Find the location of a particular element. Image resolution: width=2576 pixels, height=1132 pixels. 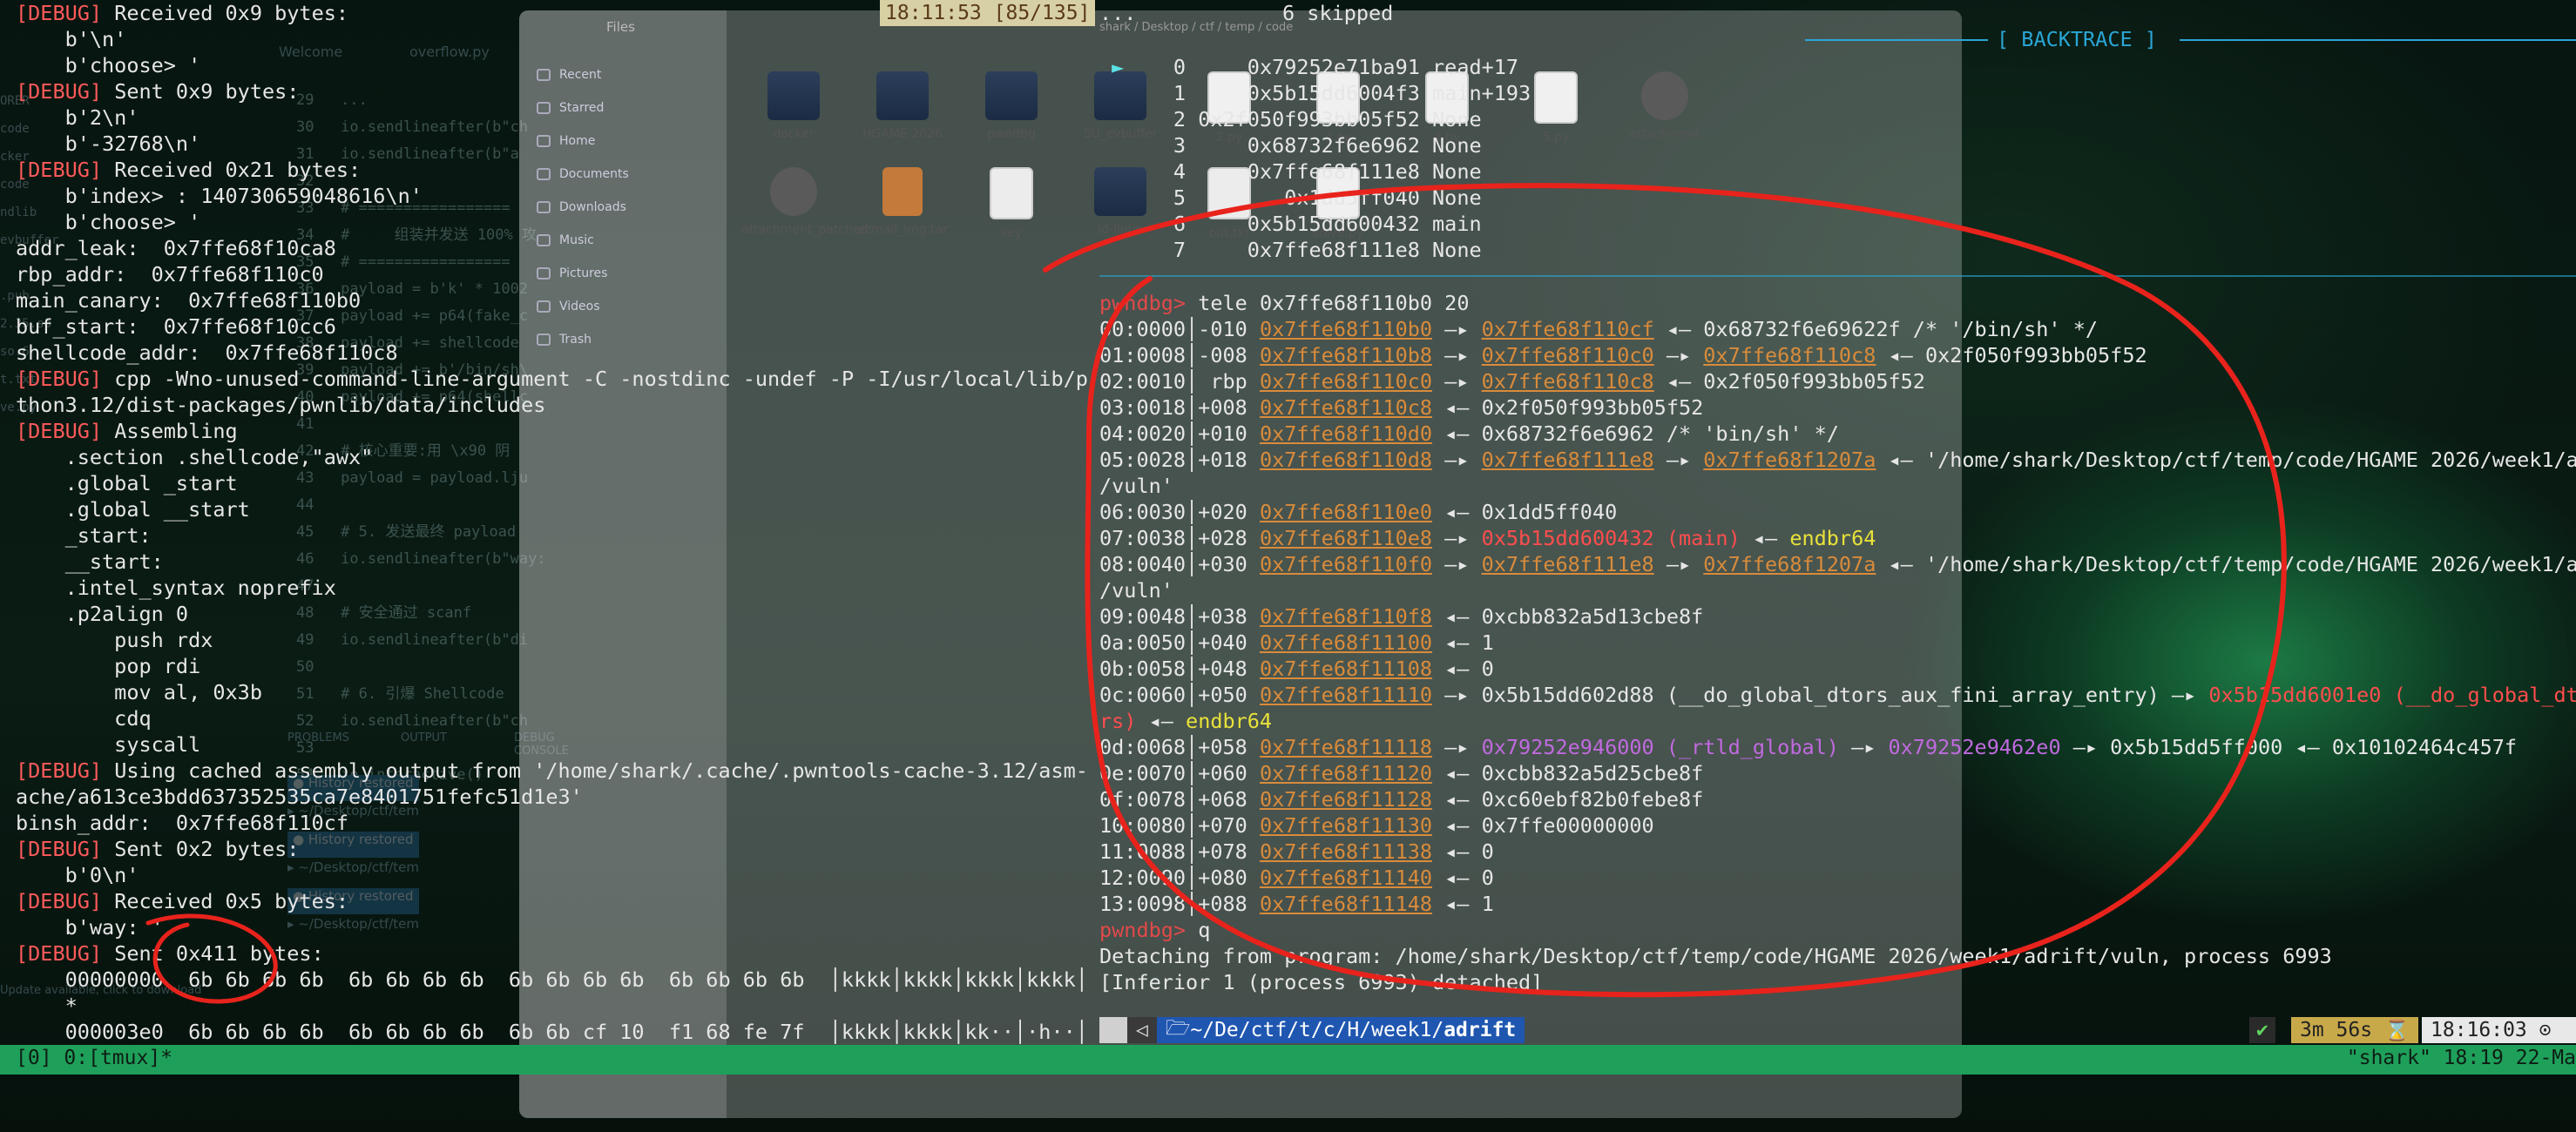

terminal-text: cdq is located at coordinates (84, 718).